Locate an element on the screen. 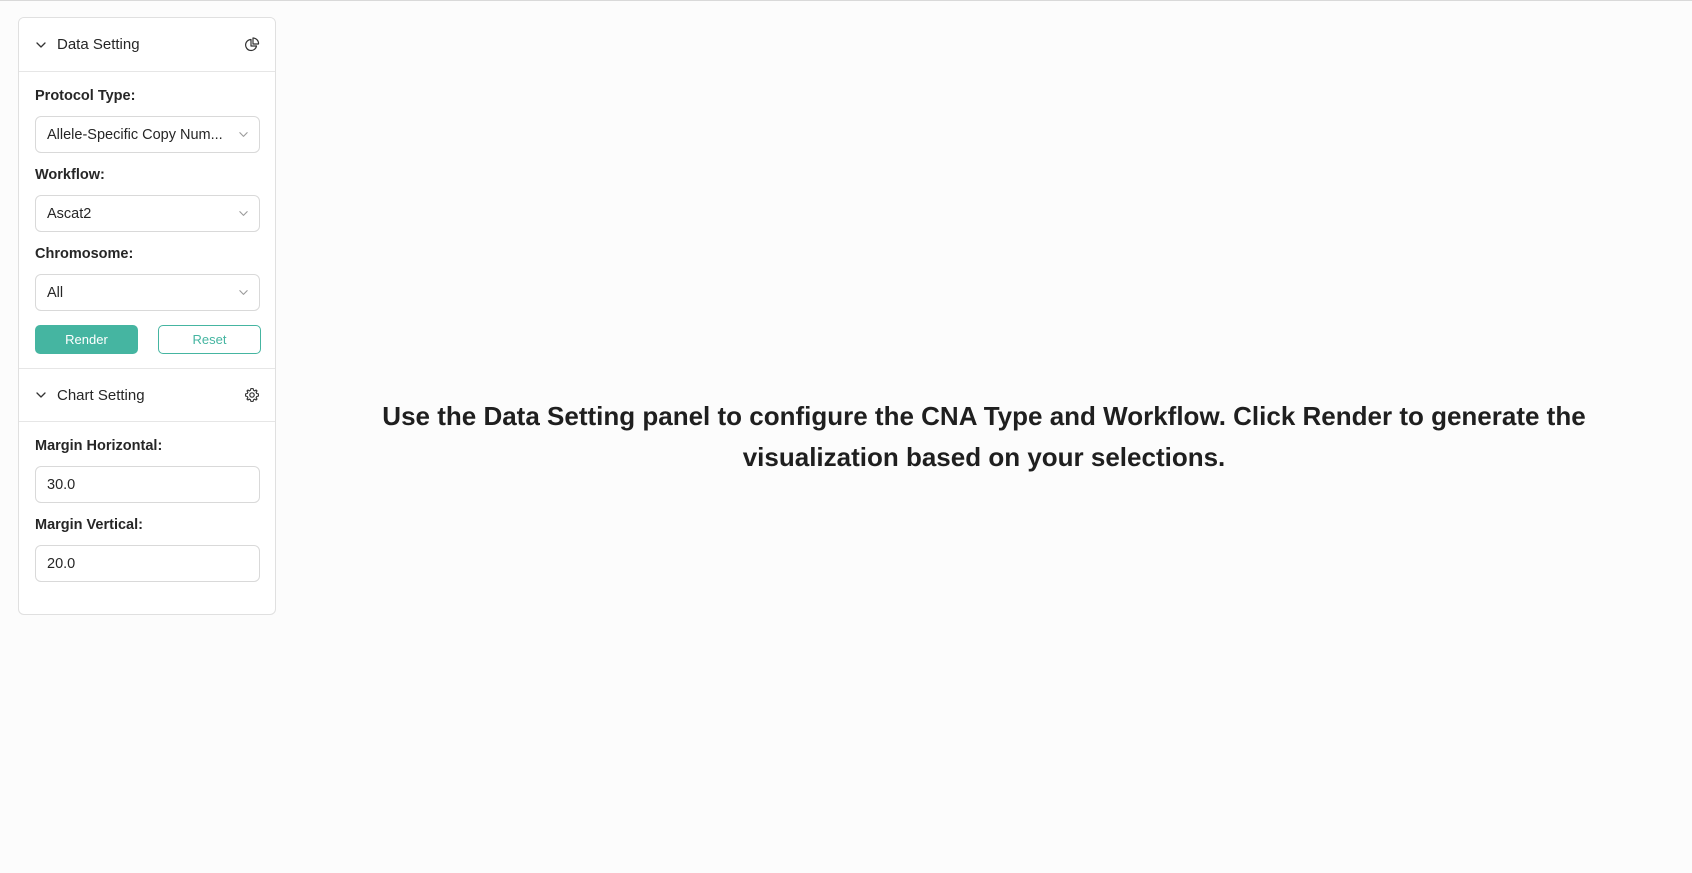 This screenshot has height=873, width=1692. chart-setting-header: Chart Setting is located at coordinates (147, 395).